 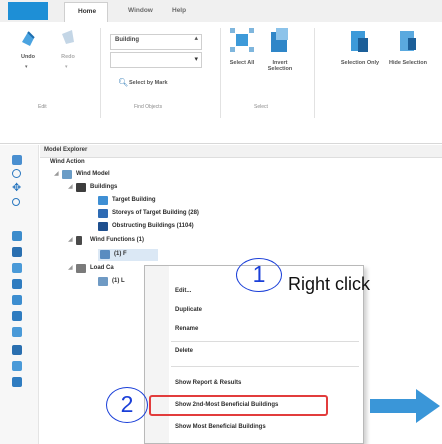 I want to click on tab-home: Home, so click(x=86, y=12).